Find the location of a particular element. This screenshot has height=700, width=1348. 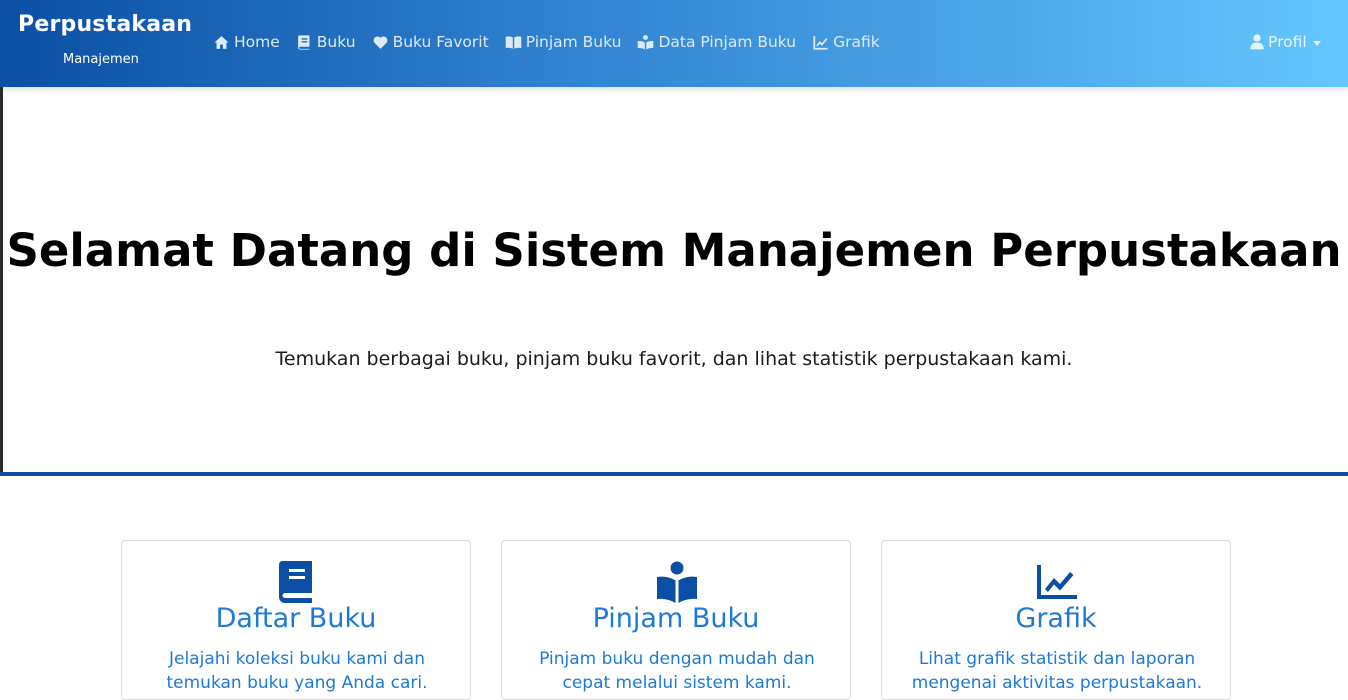

nav-link-pinjam-buku: Pinjam Buku is located at coordinates (563, 42).